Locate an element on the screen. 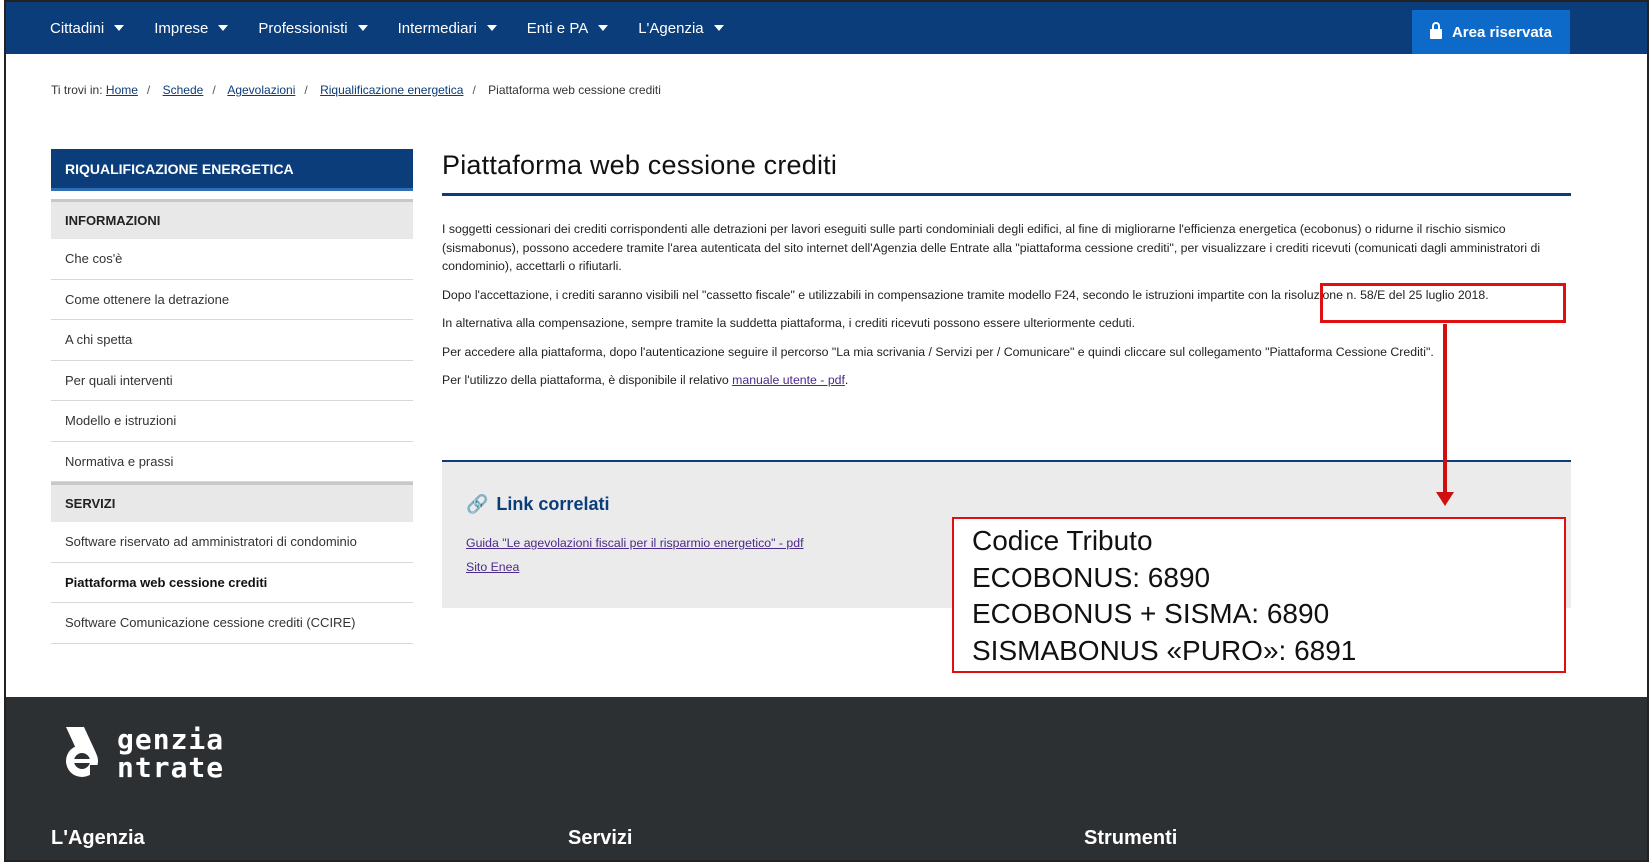 This screenshot has width=1651, height=864. sidebar-item-a-chi-spetta: A chi spetta is located at coordinates (232, 340).